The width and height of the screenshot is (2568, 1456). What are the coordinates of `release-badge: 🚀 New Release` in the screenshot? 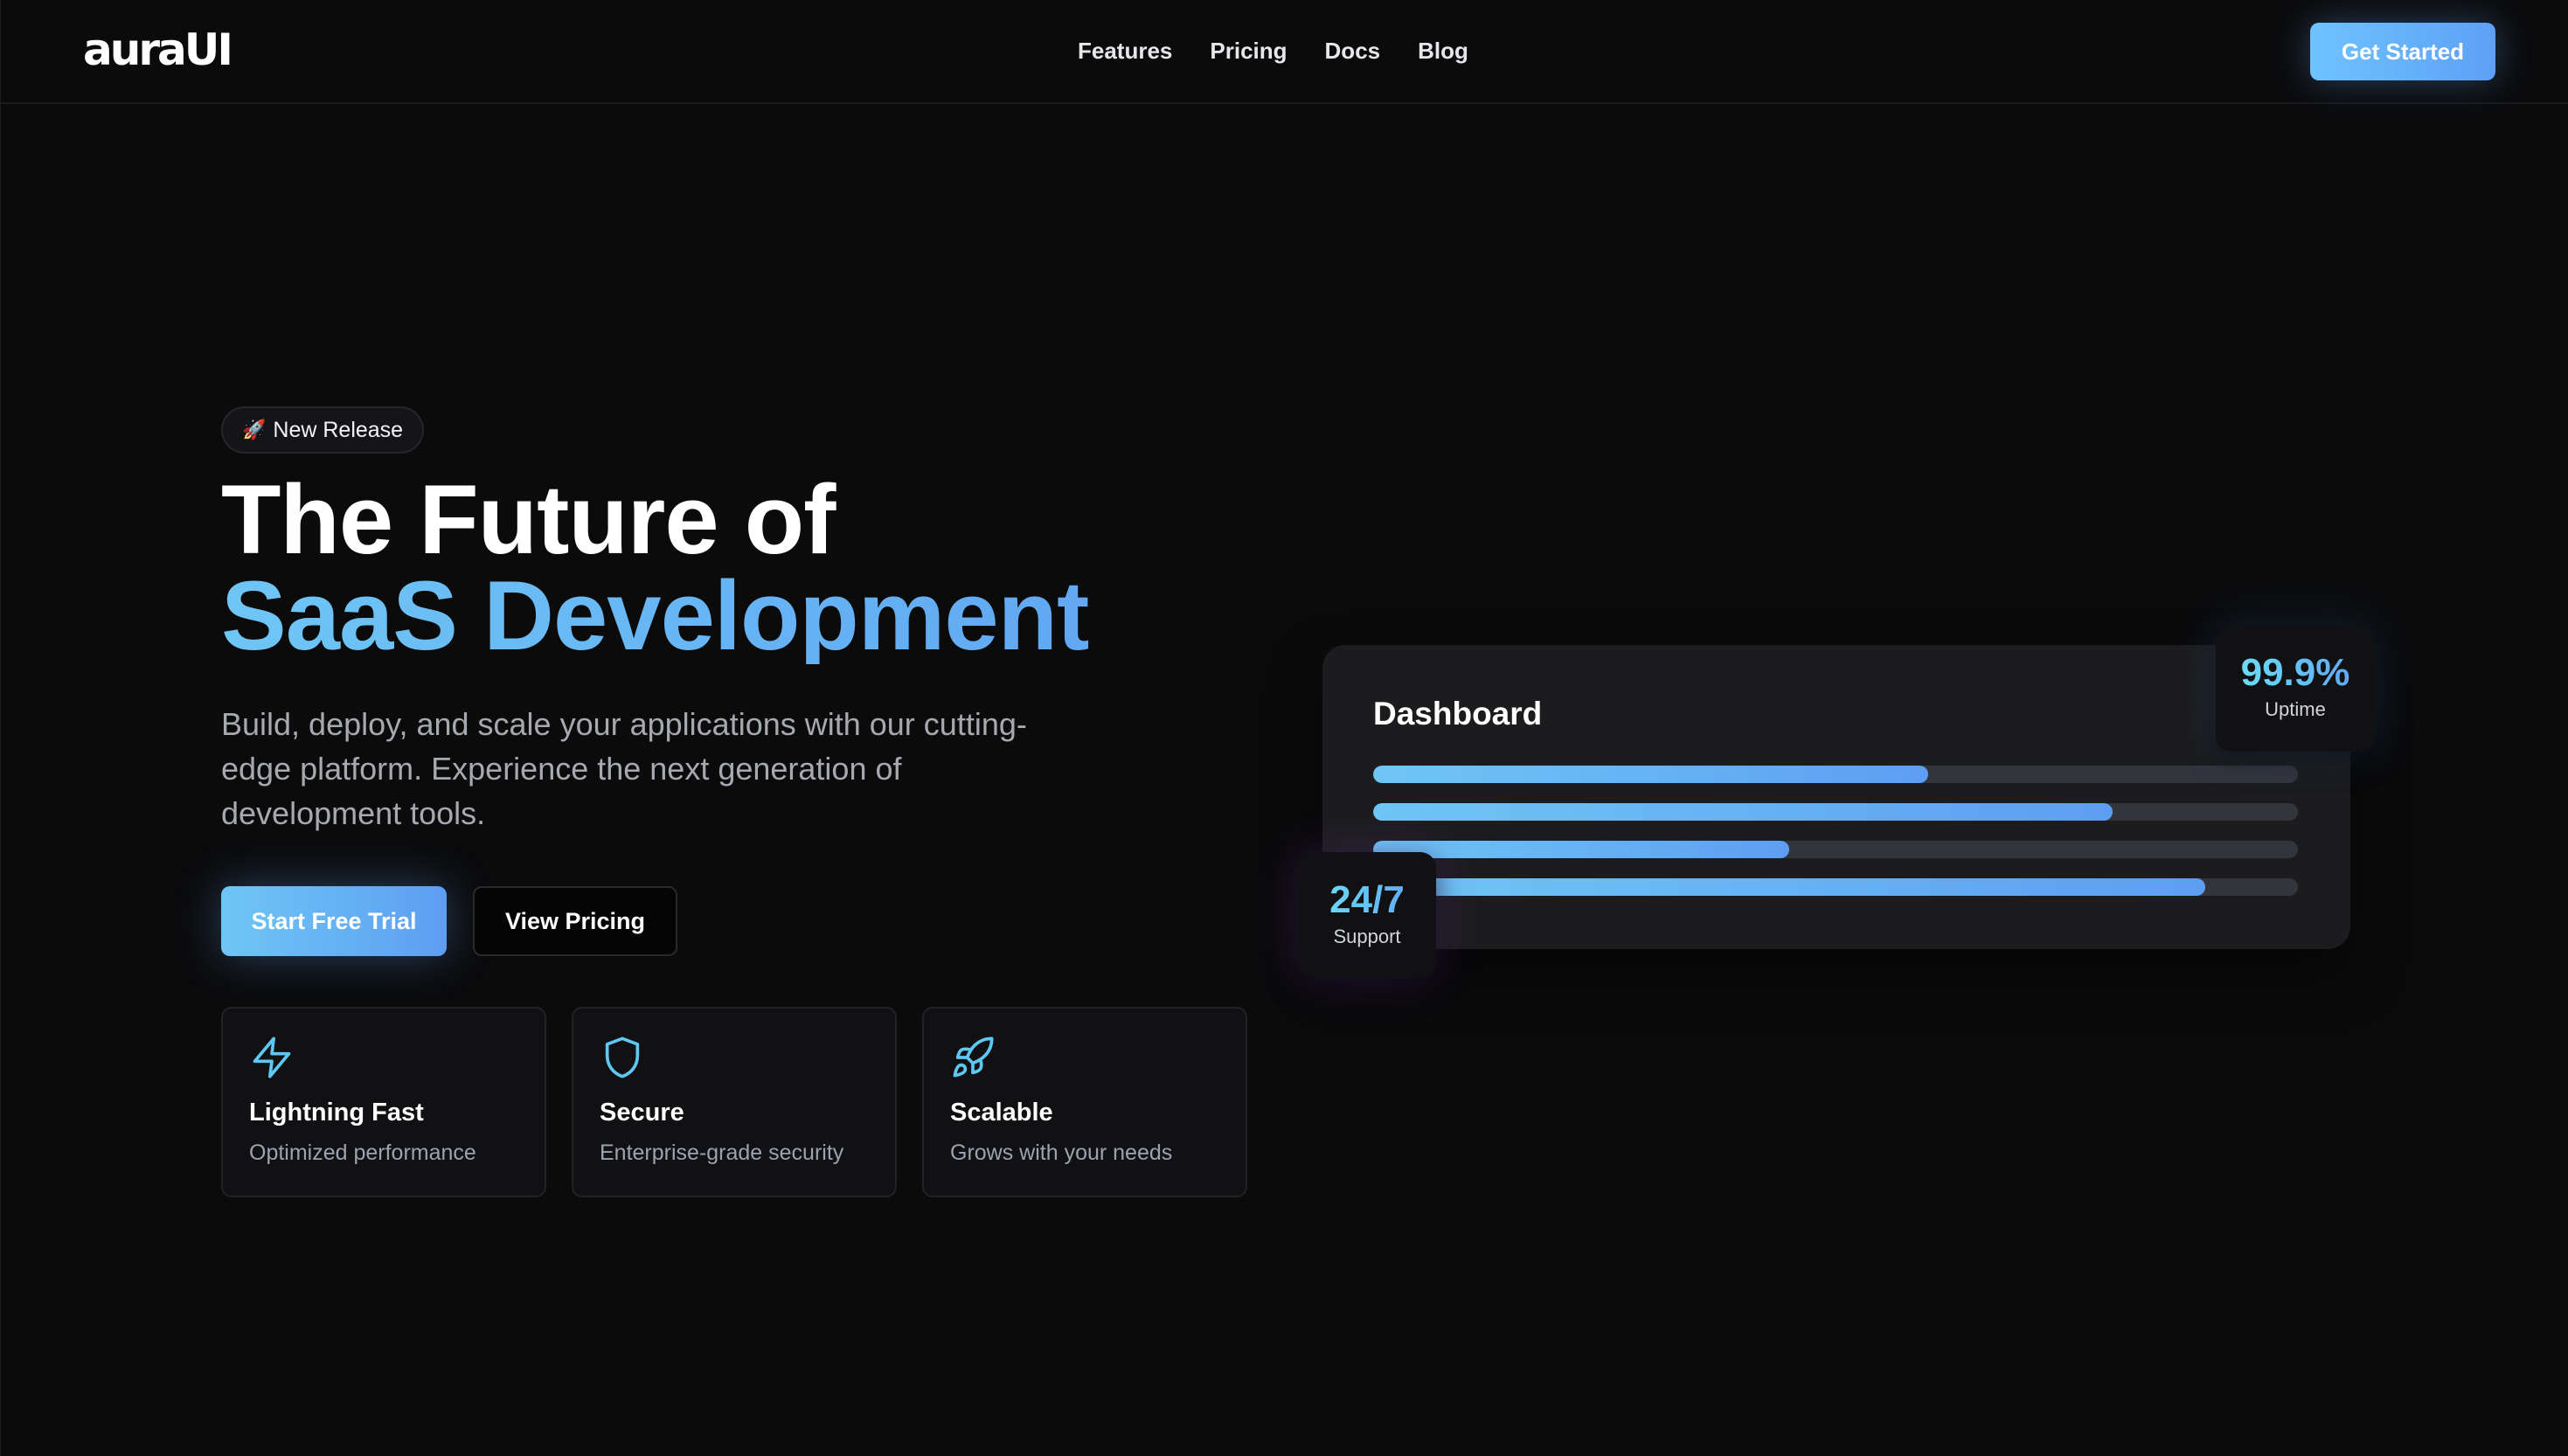 It's located at (323, 430).